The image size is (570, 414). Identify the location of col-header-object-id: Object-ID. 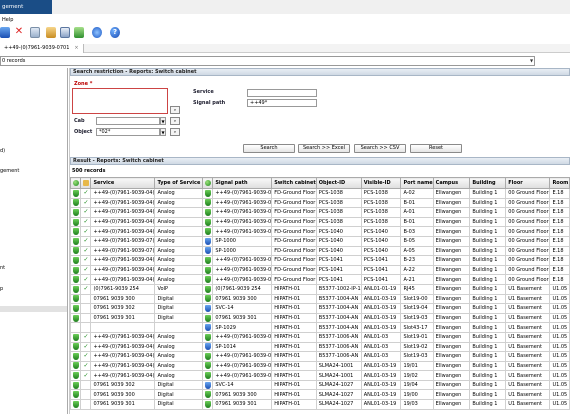
(338, 183).